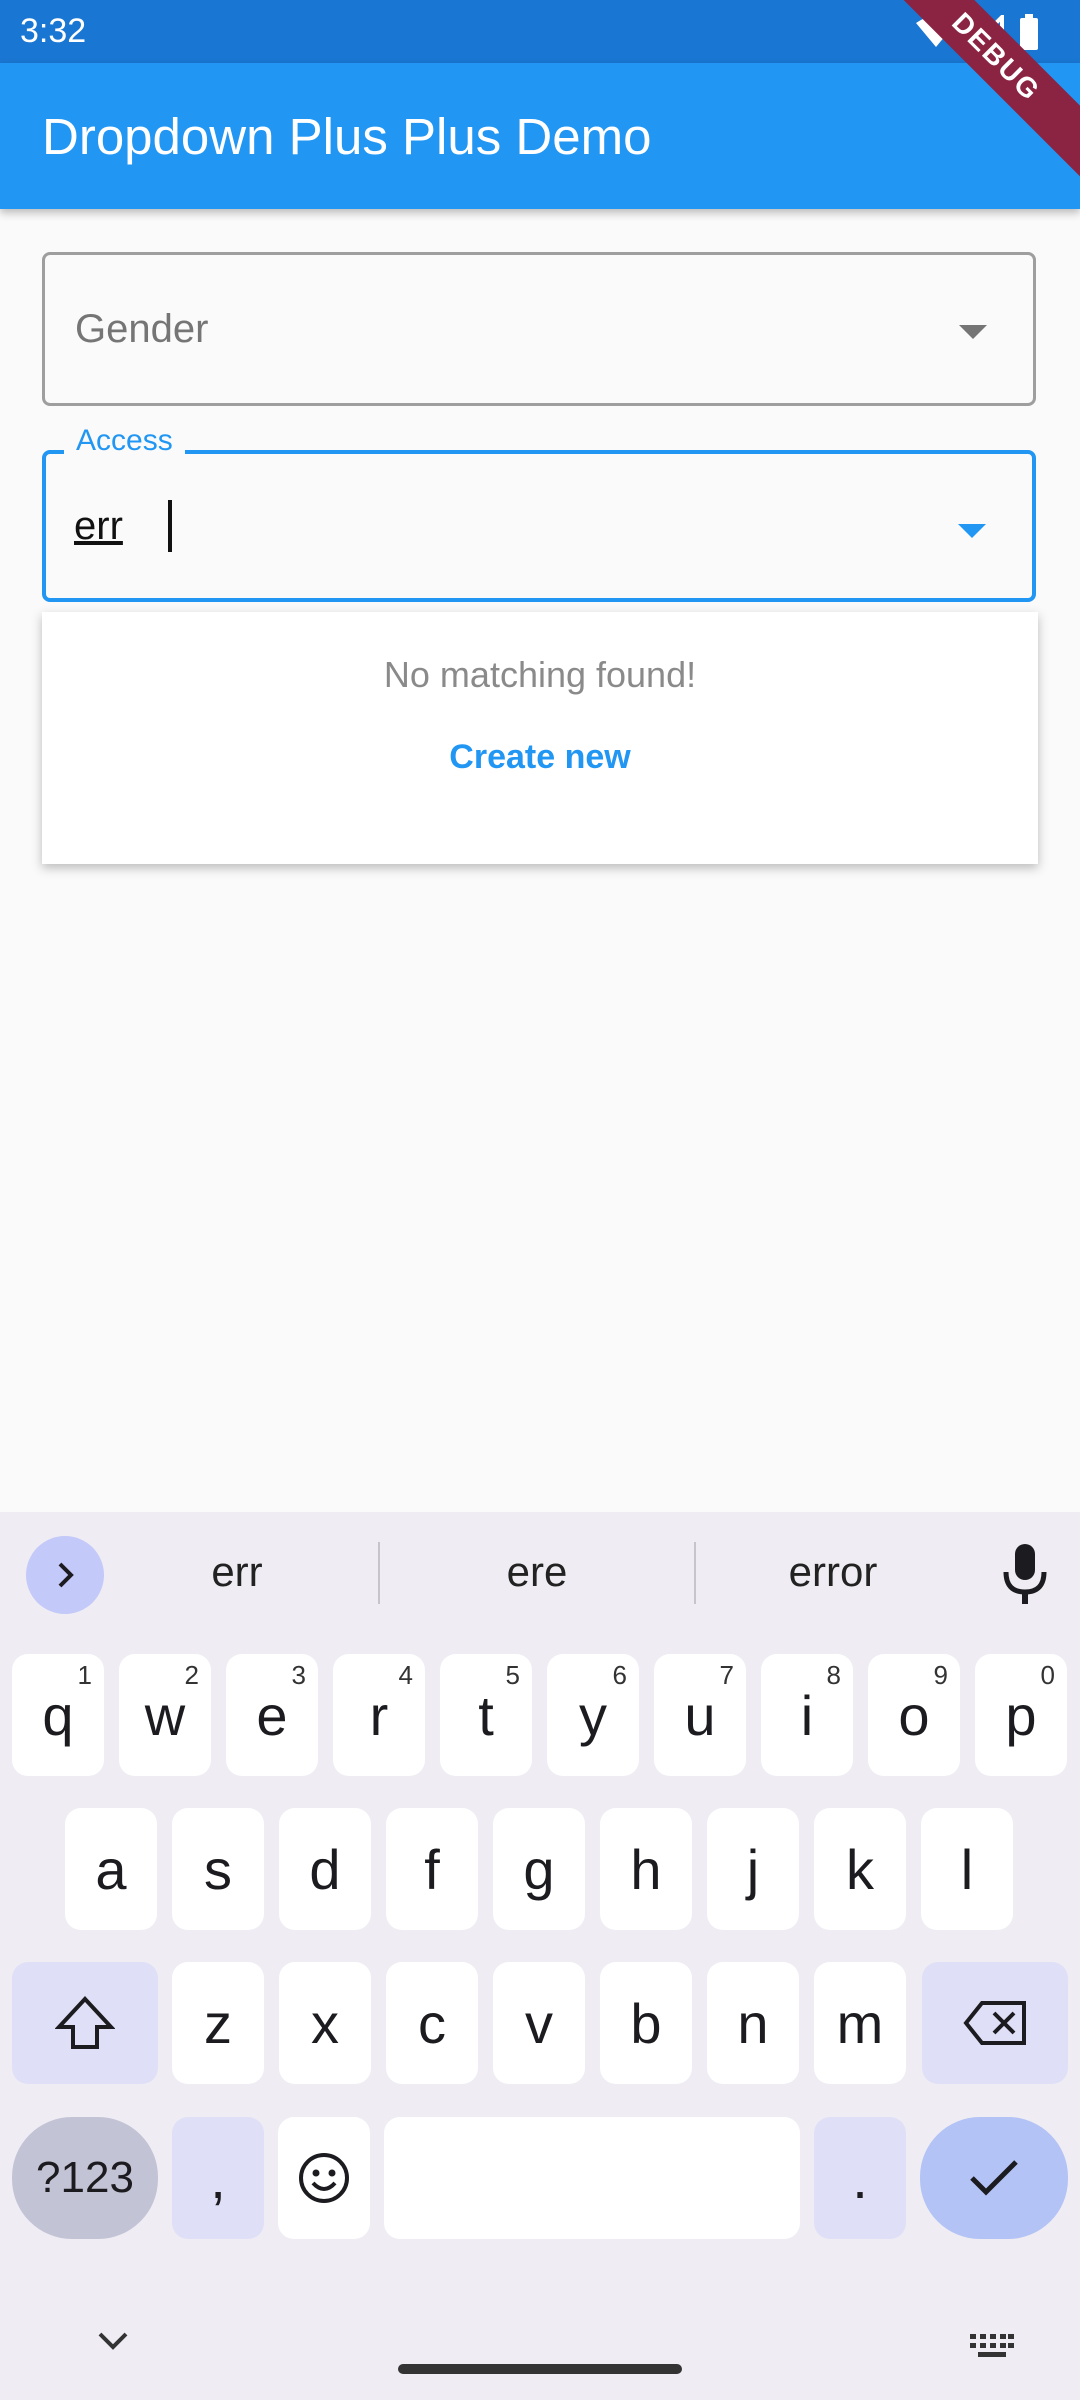 The width and height of the screenshot is (1080, 2400). I want to click on shift-key, so click(85, 2023).